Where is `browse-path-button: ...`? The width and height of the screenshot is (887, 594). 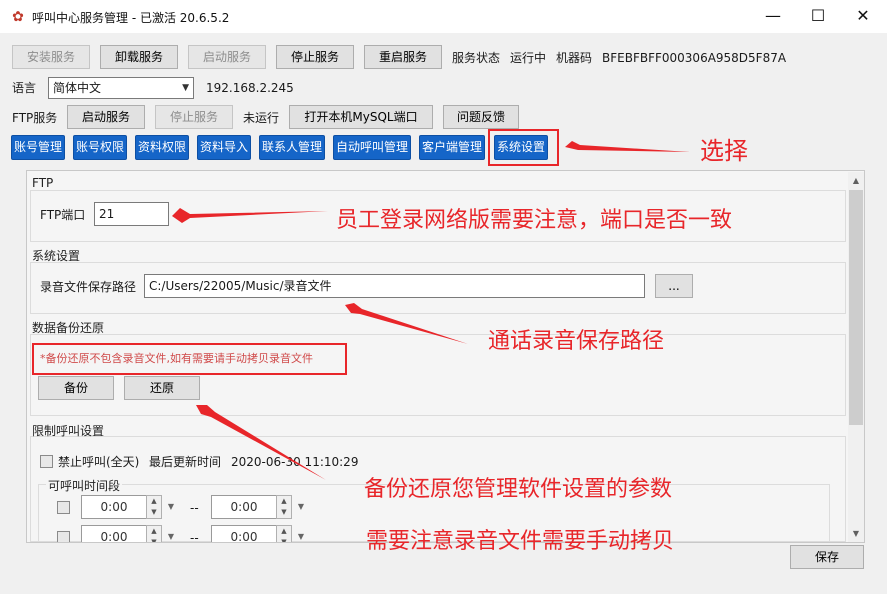
browse-path-button: ... is located at coordinates (674, 286).